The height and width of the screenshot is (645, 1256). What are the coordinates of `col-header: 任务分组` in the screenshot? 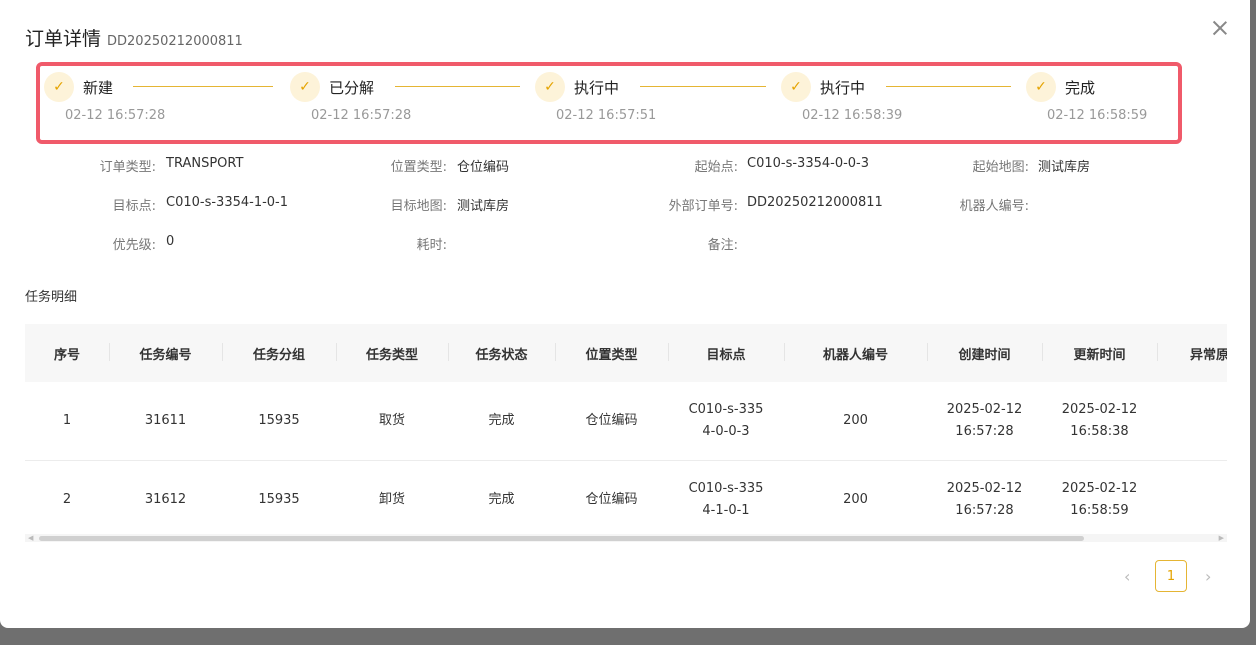 It's located at (279, 353).